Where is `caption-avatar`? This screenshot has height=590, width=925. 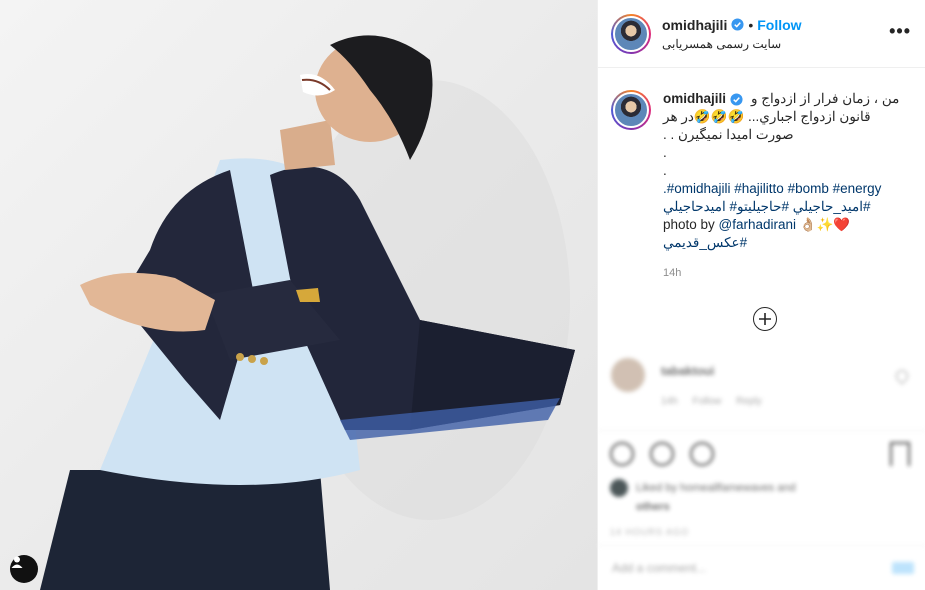
caption-avatar is located at coordinates (631, 110).